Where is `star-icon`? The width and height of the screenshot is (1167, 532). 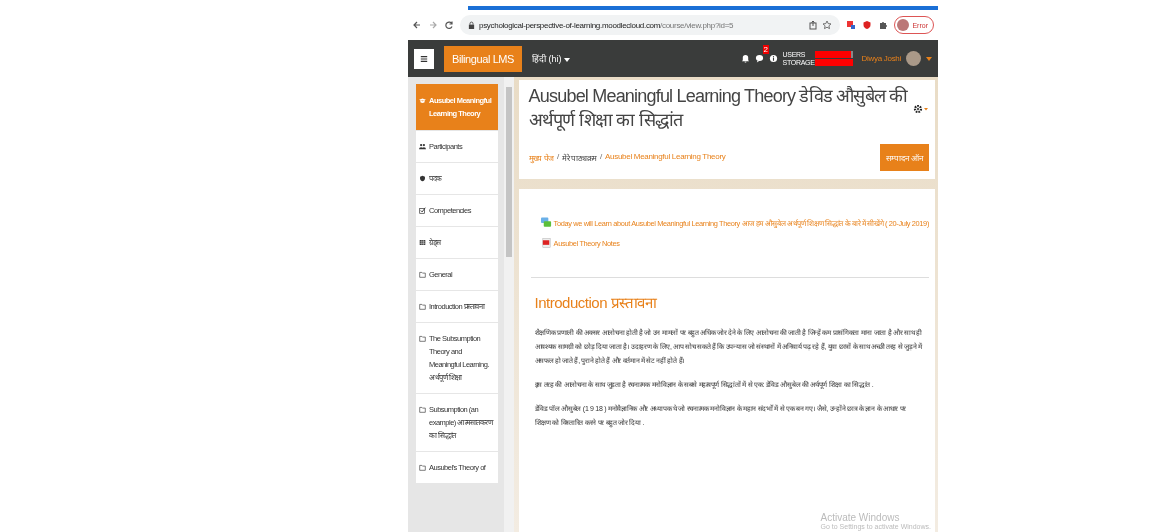 star-icon is located at coordinates (827, 25).